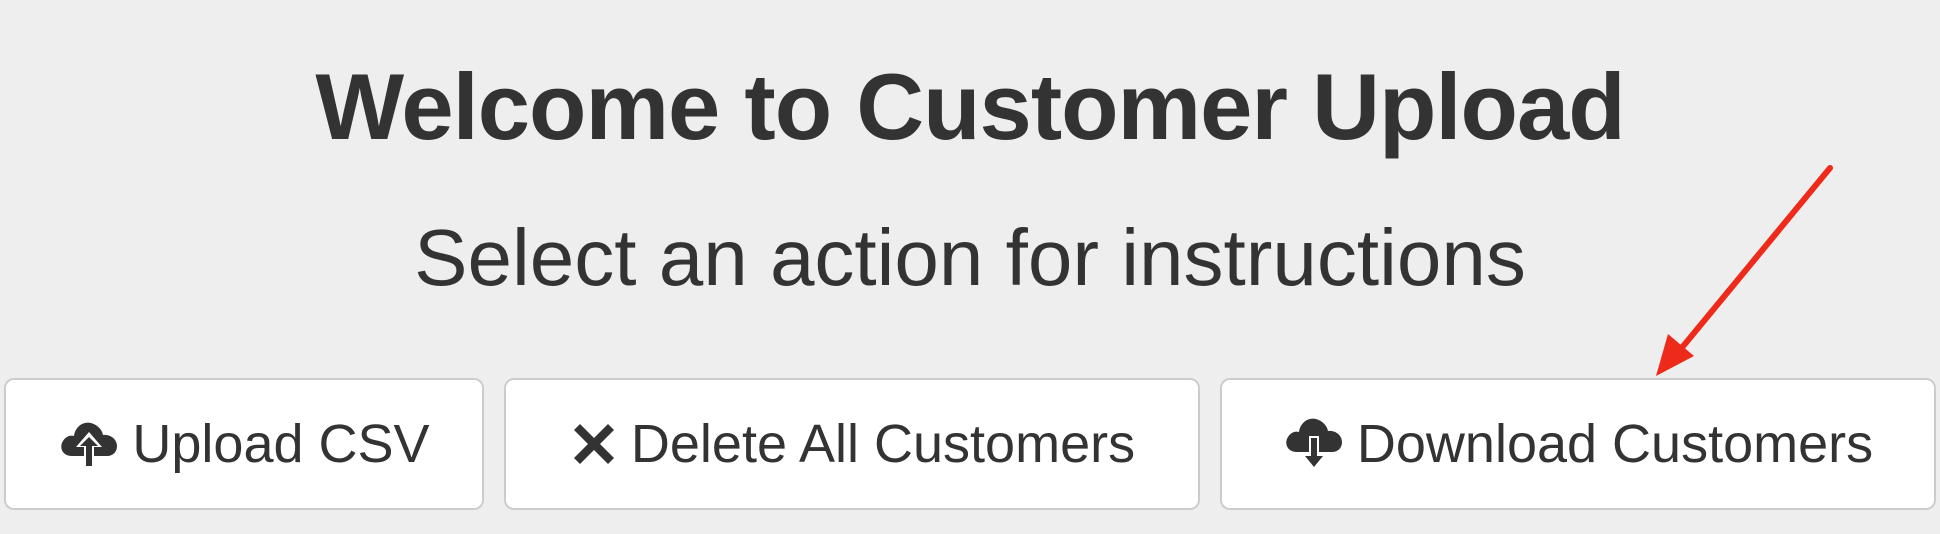  Describe the element at coordinates (1615, 444) in the screenshot. I see `download-customers-label: Download Customers` at that location.